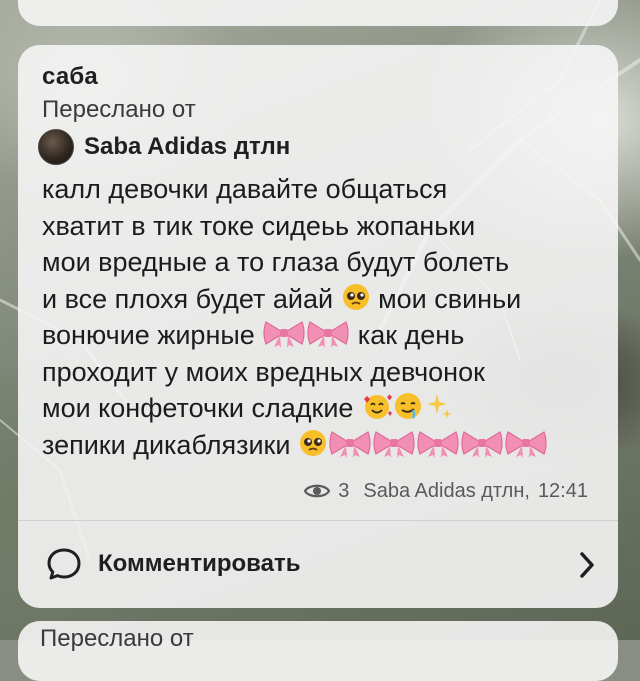  Describe the element at coordinates (318, 564) in the screenshot. I see `comment-button: Комментировать` at that location.